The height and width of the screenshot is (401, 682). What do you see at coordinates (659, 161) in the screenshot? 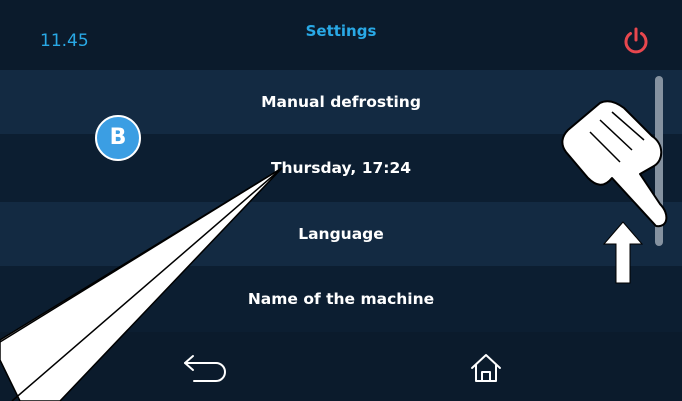
I see `scrollbar-thumb` at bounding box center [659, 161].